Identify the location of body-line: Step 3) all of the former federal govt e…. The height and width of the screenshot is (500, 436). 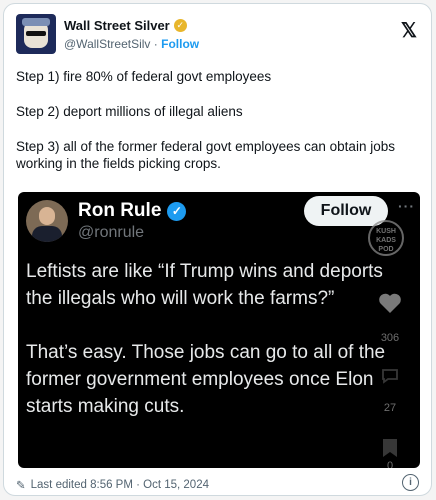
(205, 155).